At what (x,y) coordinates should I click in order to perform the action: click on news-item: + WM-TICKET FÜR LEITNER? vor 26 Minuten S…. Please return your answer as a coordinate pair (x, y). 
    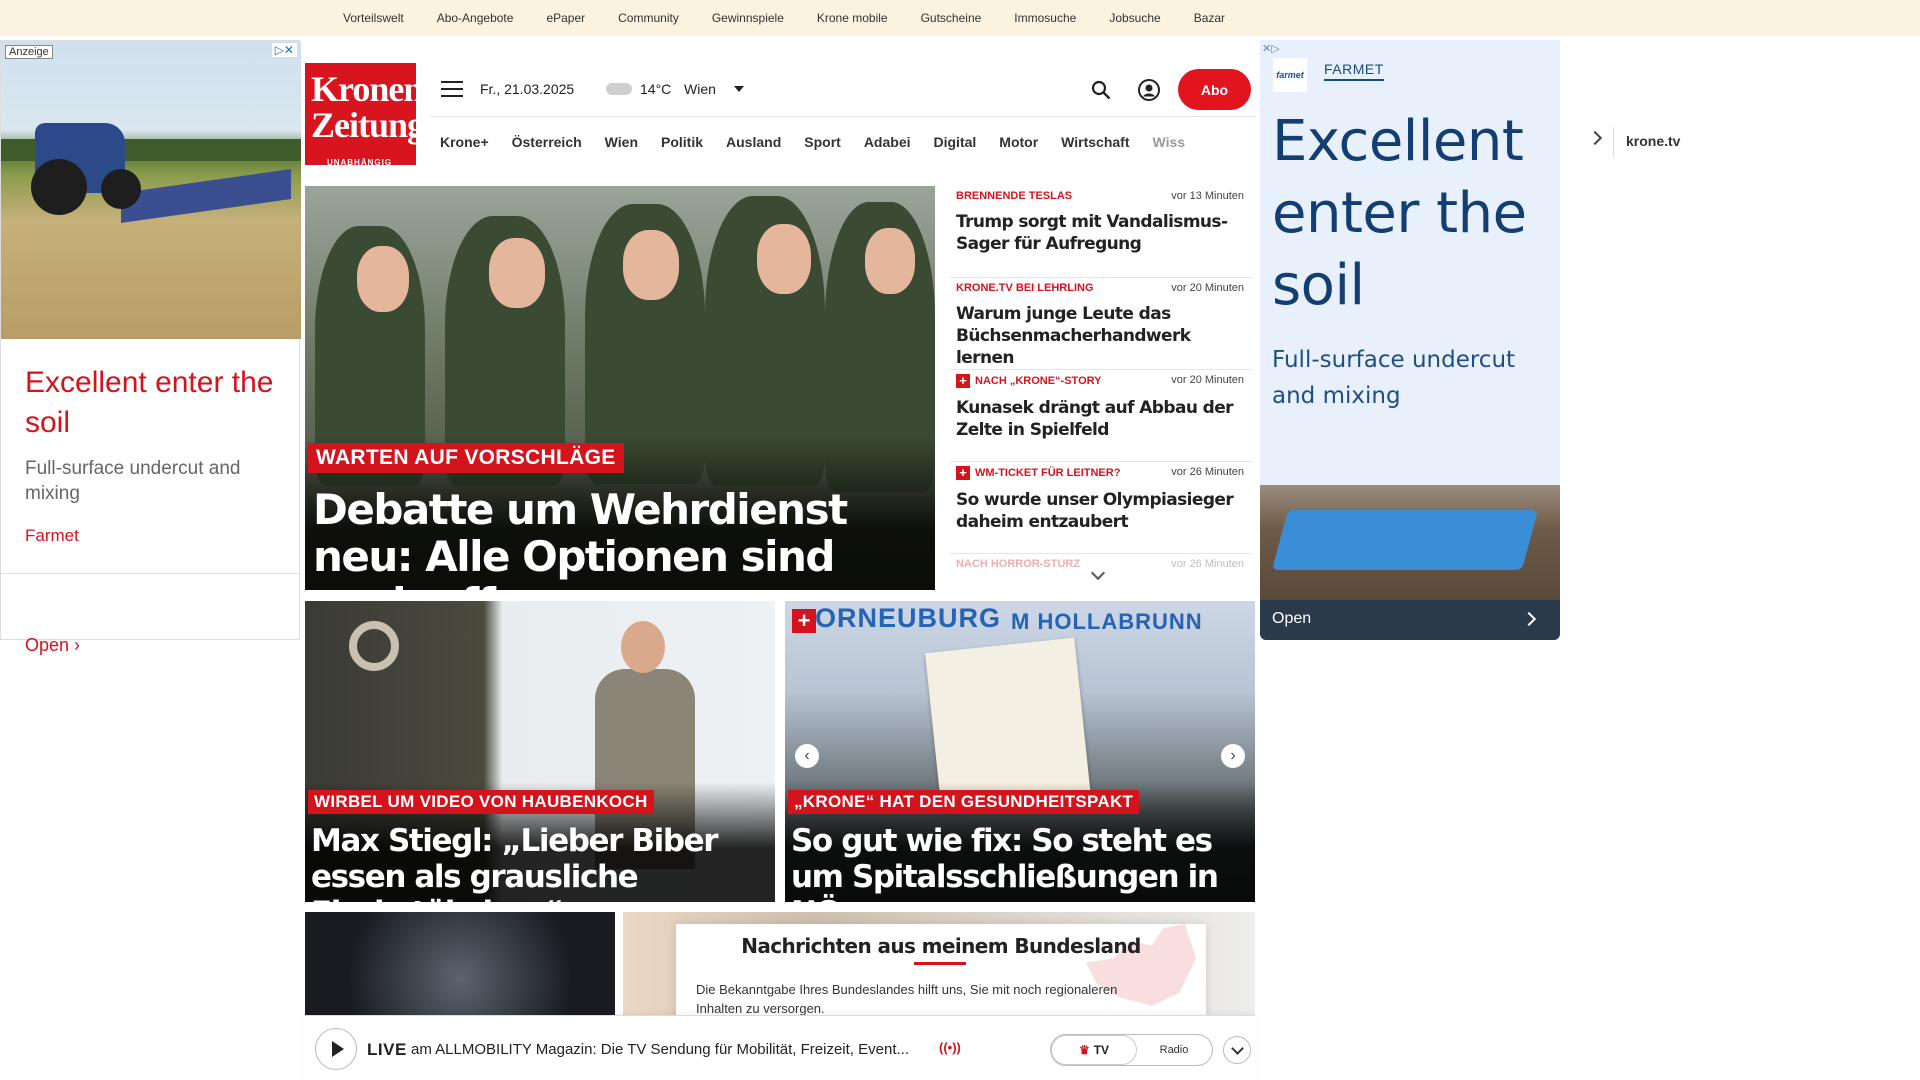
    Looking at the image, I should click on (1101, 508).